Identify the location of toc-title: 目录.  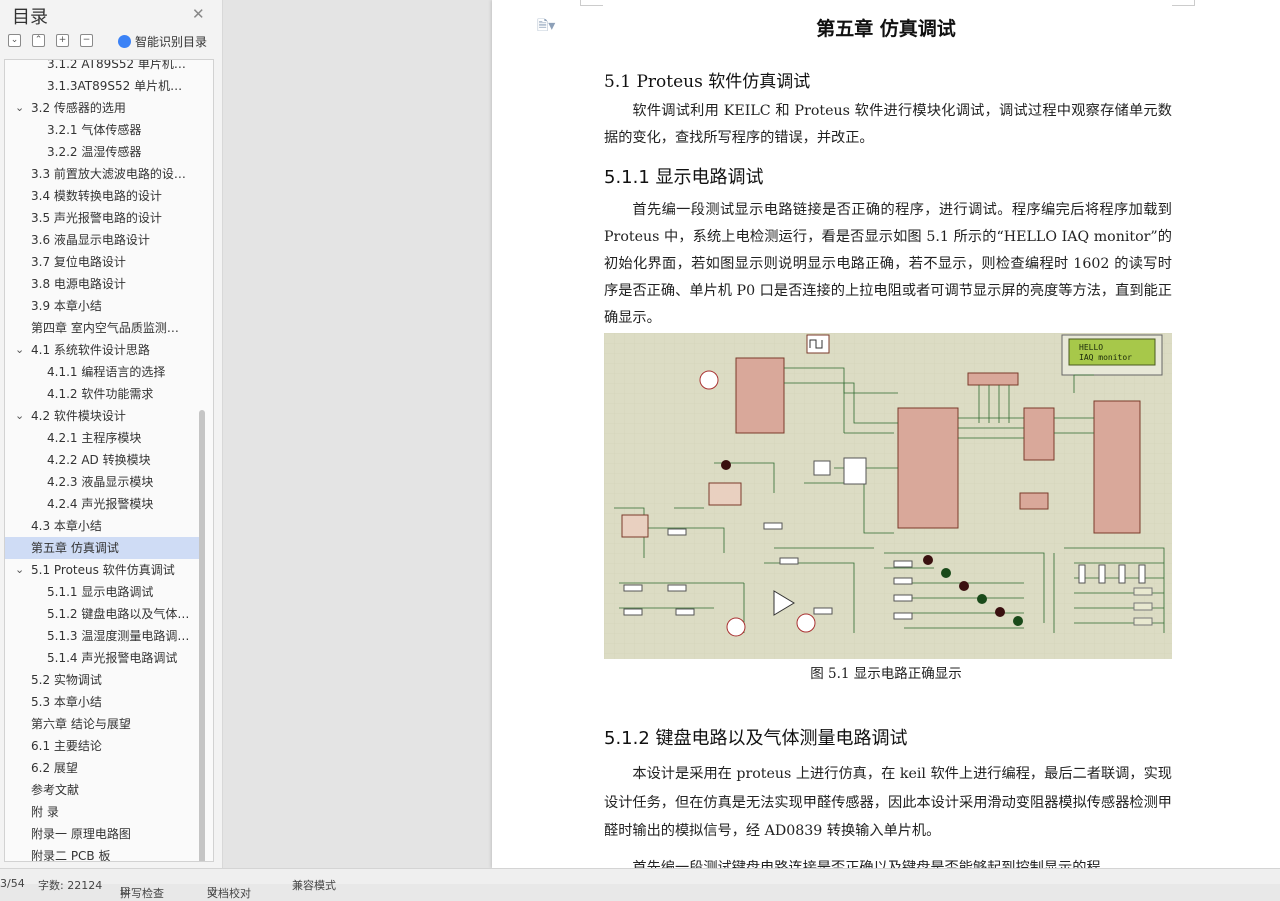
(30, 17).